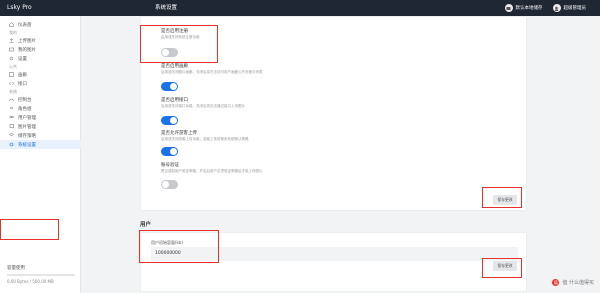  I want to click on user-menu: 超级管理员, so click(575, 8).